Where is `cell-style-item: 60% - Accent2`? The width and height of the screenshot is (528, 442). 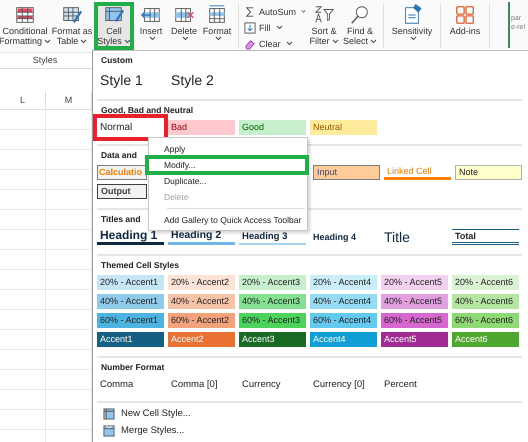
cell-style-item: 60% - Accent2 is located at coordinates (201, 320).